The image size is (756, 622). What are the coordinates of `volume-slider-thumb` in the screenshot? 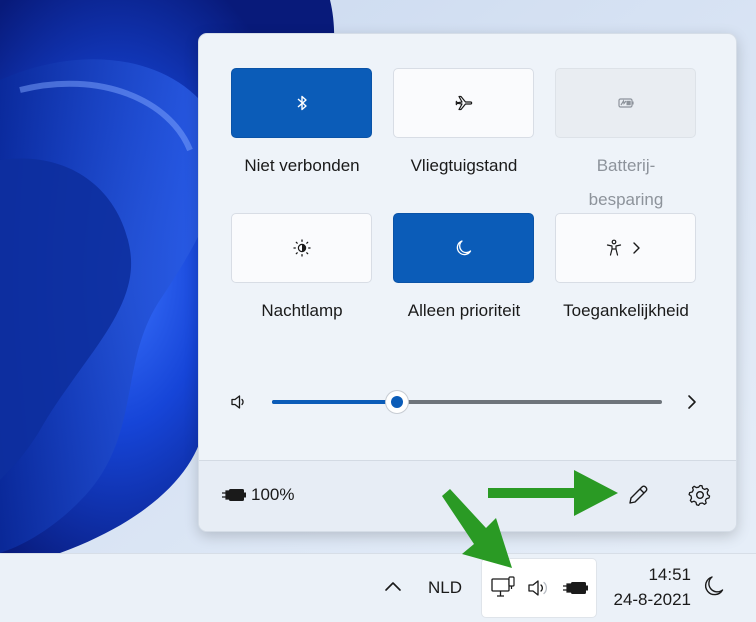 It's located at (396, 402).